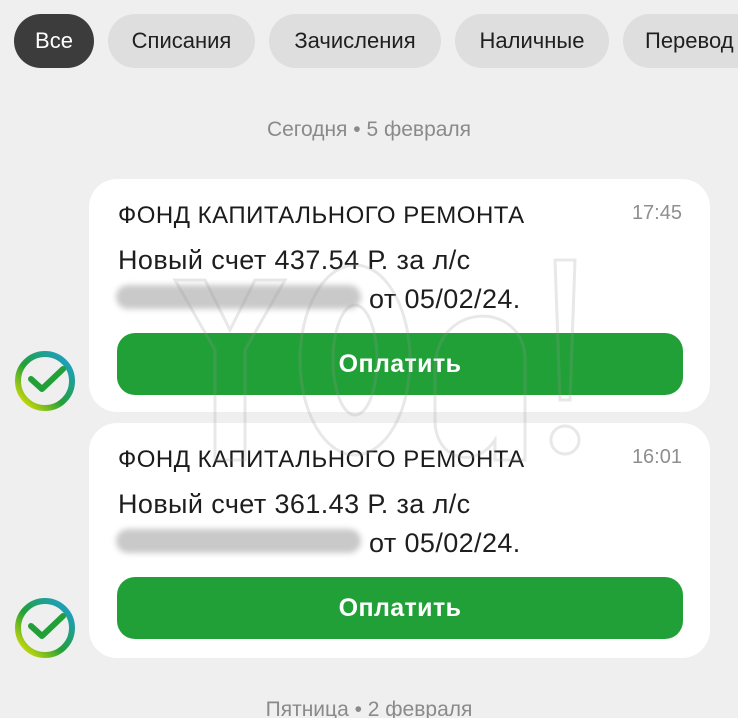 Image resolution: width=738 pixels, height=718 pixels. What do you see at coordinates (369, 708) in the screenshot?
I see `date-separator-friday: Пятница • 2 февраля` at bounding box center [369, 708].